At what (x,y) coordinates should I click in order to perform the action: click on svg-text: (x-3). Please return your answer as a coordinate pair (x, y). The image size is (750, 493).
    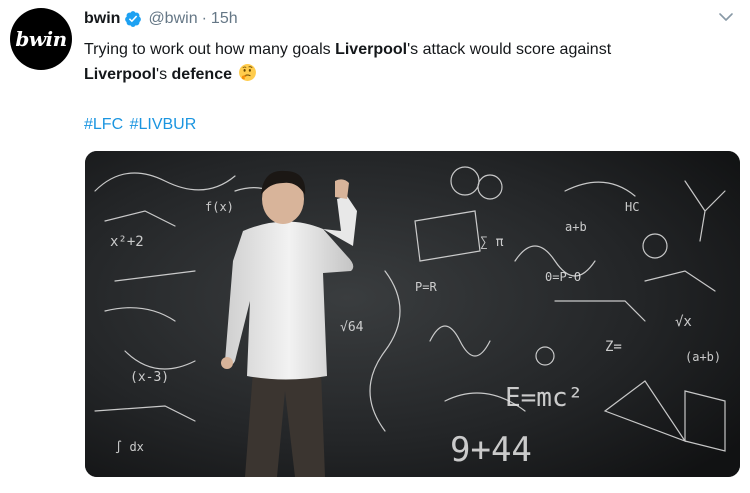
    Looking at the image, I should click on (149, 377).